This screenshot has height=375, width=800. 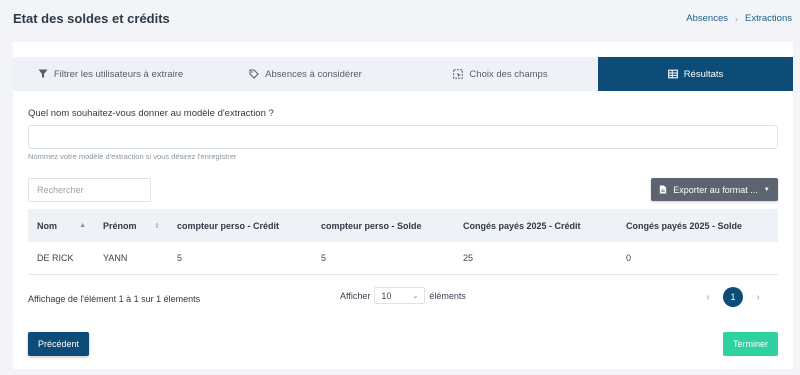 I want to click on tab-fields: Choix des champs, so click(x=500, y=74).